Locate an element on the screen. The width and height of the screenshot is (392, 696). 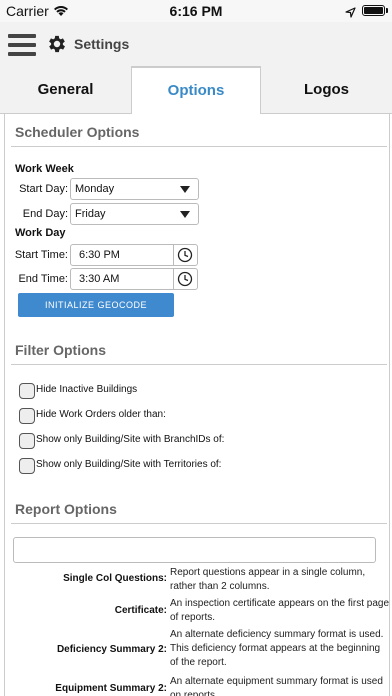
report-options-heading: Report Options is located at coordinates (66, 509).